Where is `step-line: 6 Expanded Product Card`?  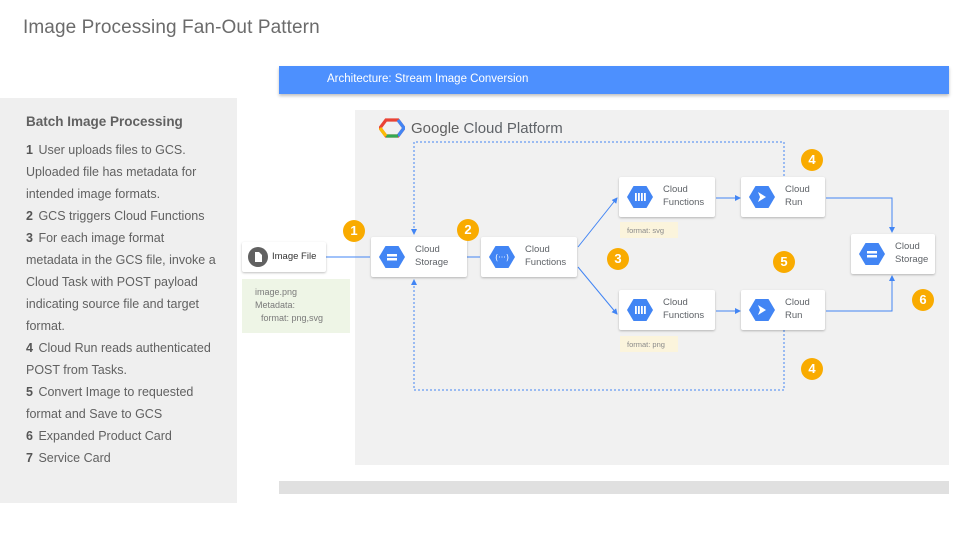 step-line: 6 Expanded Product Card is located at coordinates (125, 436).